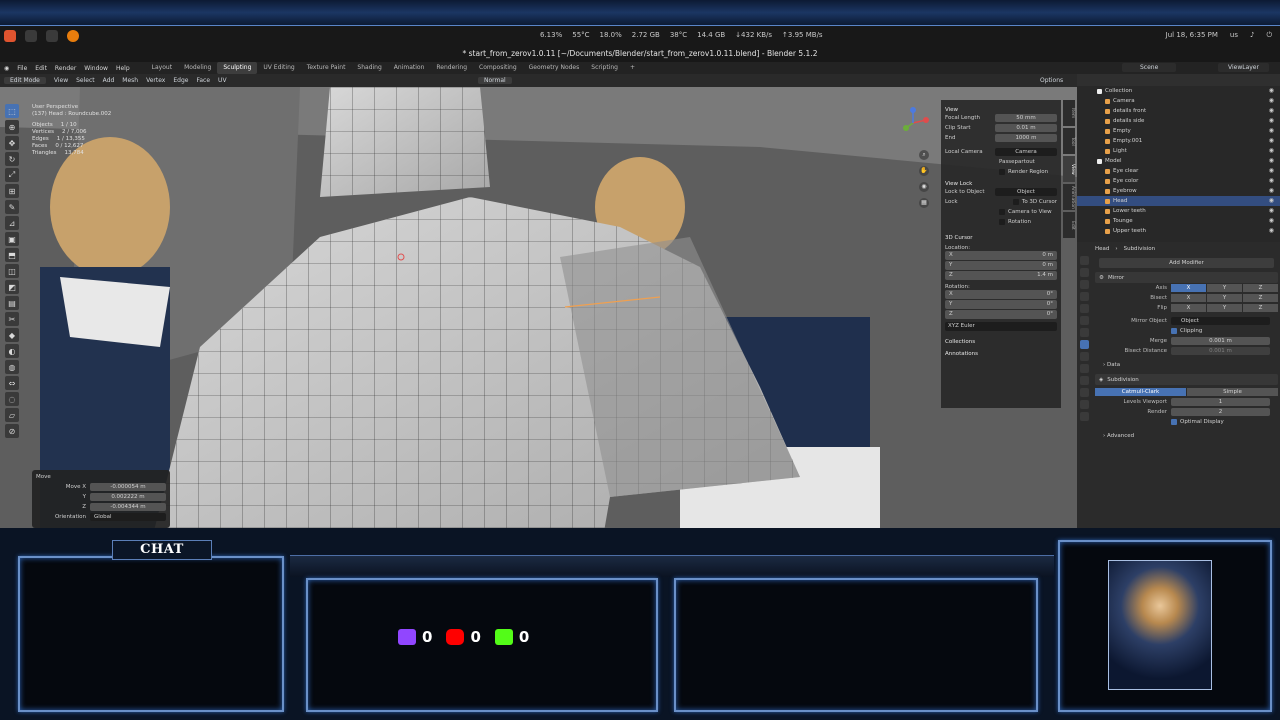 The image size is (1280, 720). Describe the element at coordinates (924, 155) in the screenshot. I see `zoom-icon: ⌕` at that location.